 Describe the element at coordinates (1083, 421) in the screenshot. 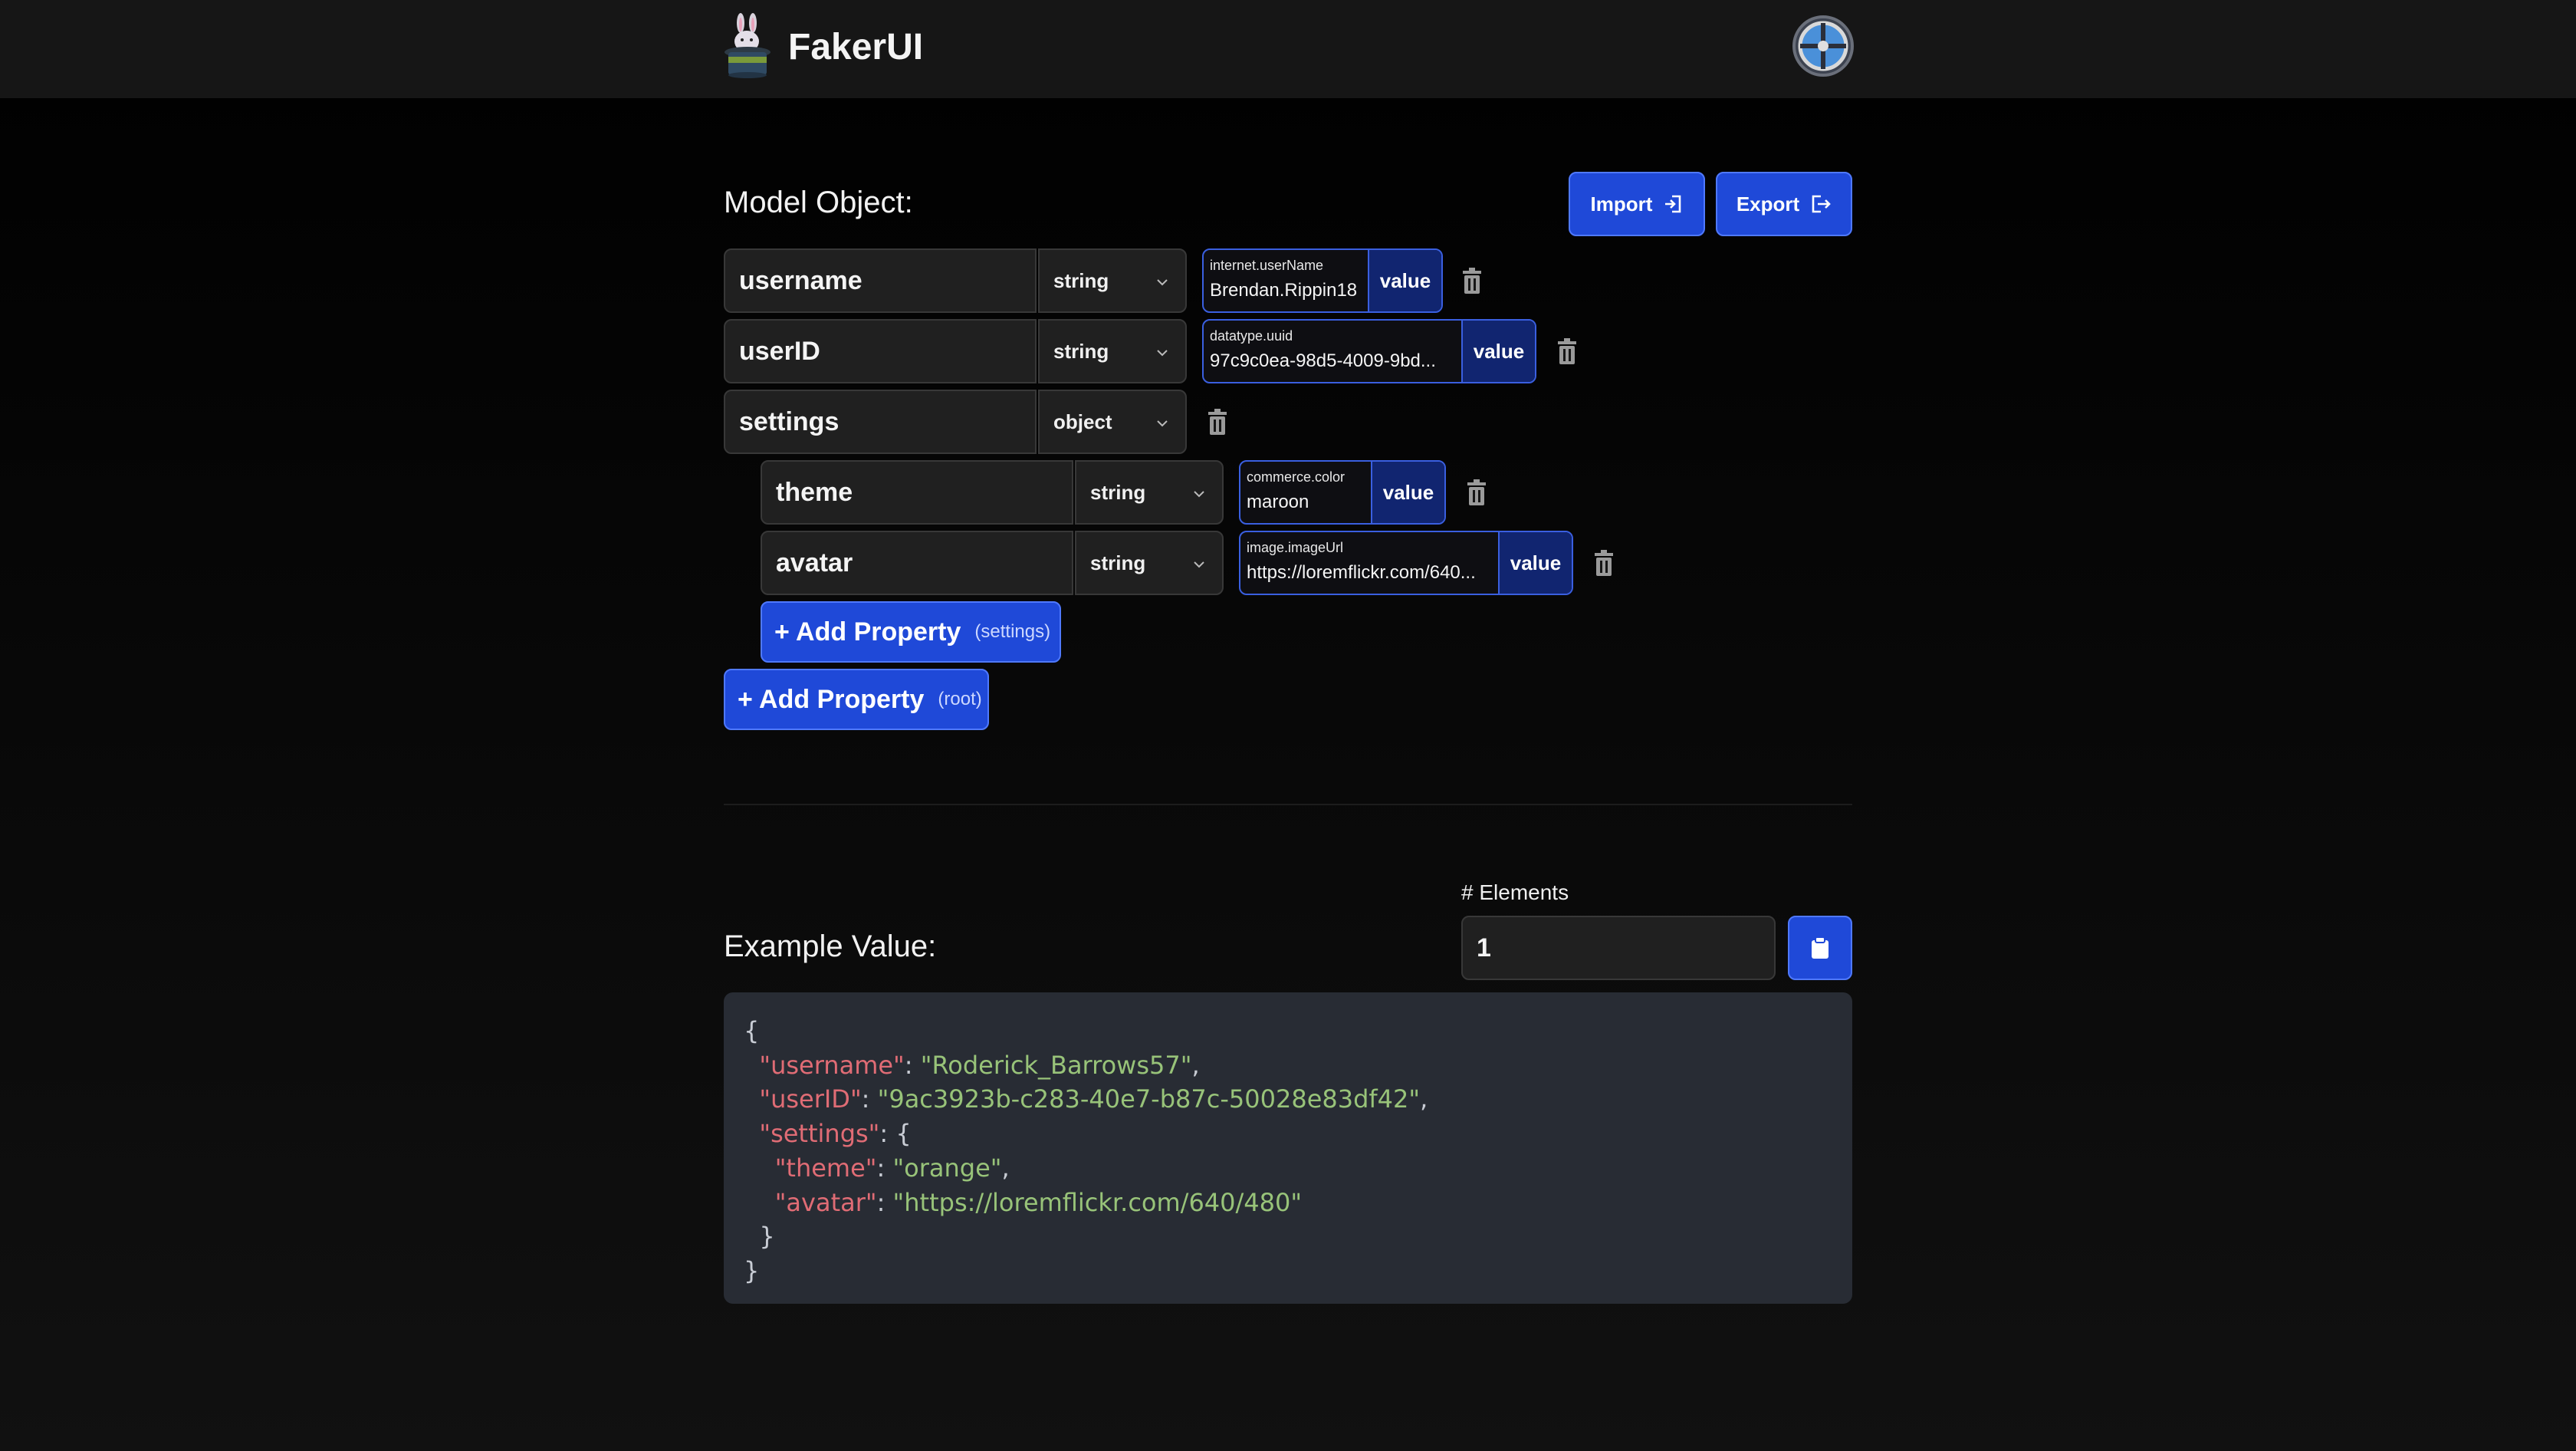

I see `type-select-value: object` at that location.